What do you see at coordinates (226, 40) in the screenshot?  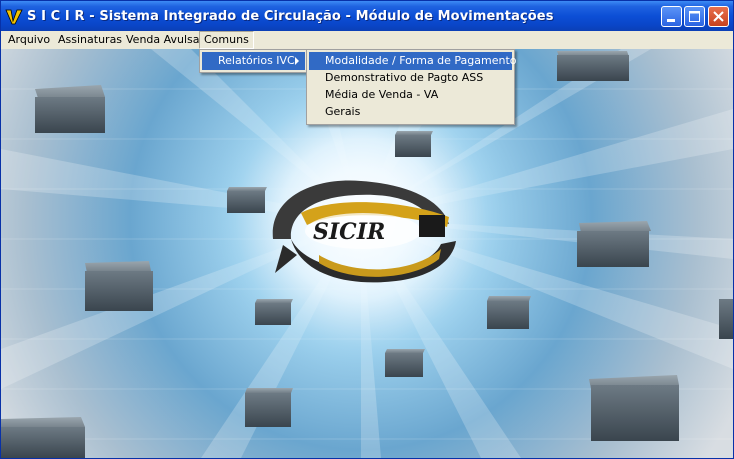 I see `menu-comuns: Comuns` at bounding box center [226, 40].